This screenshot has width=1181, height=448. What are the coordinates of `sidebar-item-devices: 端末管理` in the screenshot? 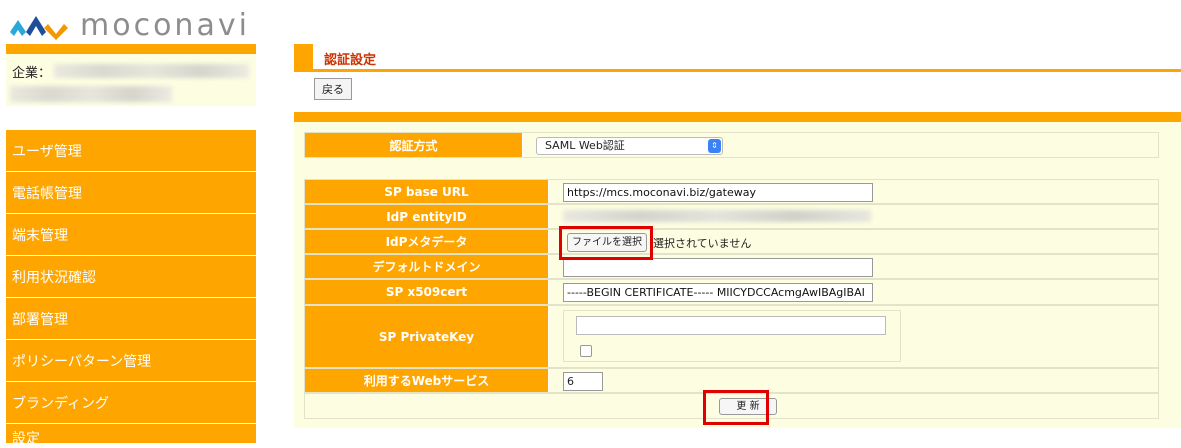 It's located at (131, 235).